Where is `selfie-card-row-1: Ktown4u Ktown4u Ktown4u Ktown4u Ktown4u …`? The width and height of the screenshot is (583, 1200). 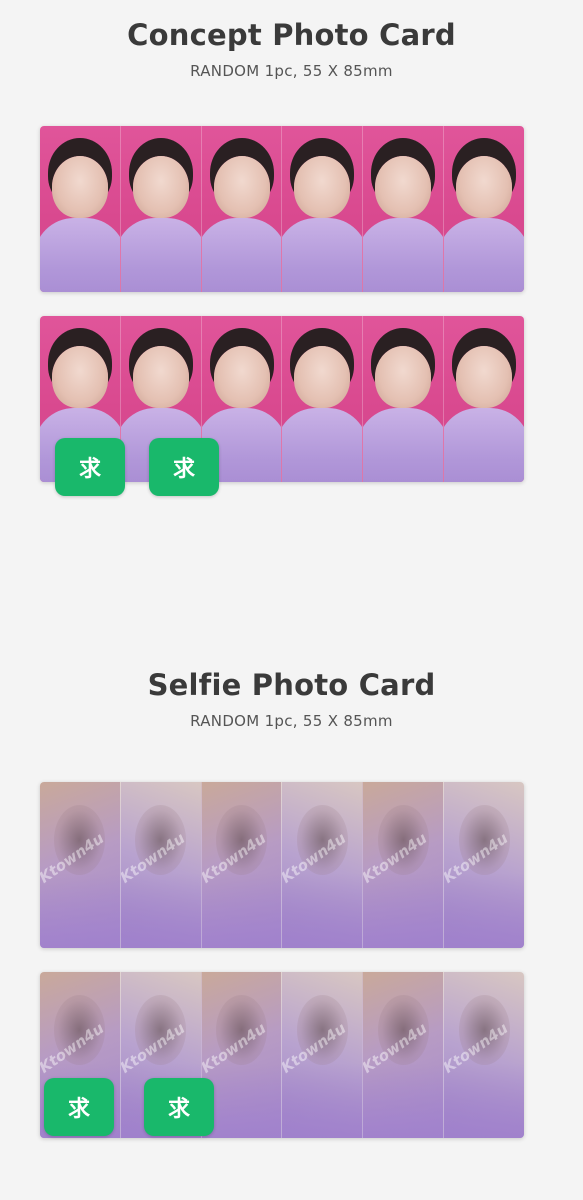
selfie-card-row-1: Ktown4u Ktown4u Ktown4u Ktown4u Ktown4u … is located at coordinates (282, 865).